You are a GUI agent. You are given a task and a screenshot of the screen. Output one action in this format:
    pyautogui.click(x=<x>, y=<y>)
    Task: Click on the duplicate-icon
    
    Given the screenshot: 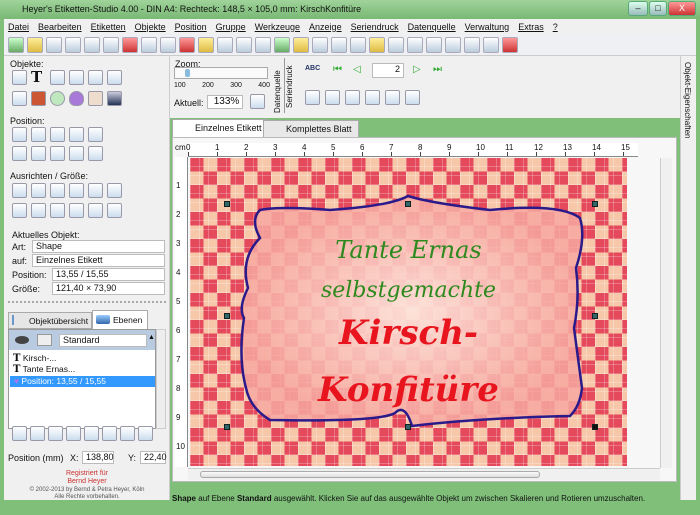 What is the action you would take?
    pyautogui.click(x=244, y=44)
    